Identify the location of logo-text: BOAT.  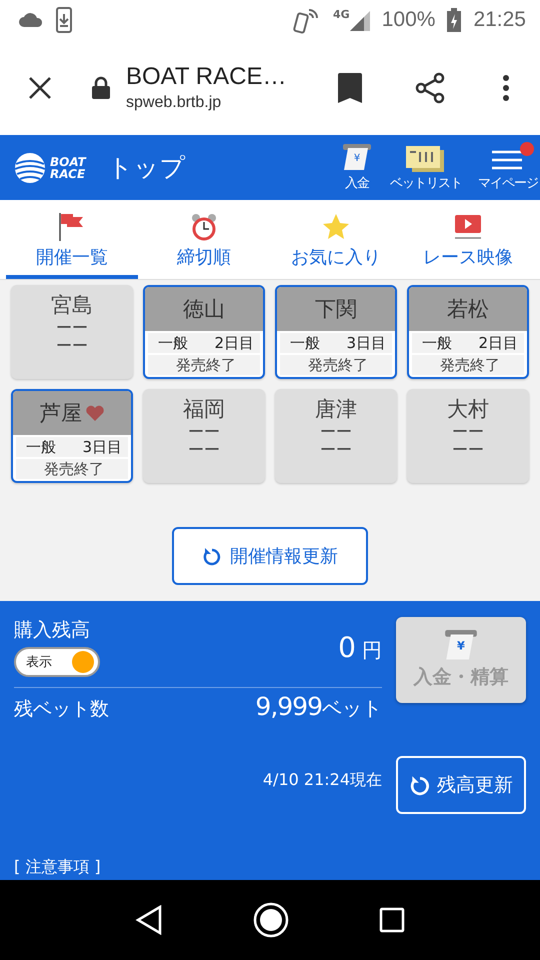
(68, 162).